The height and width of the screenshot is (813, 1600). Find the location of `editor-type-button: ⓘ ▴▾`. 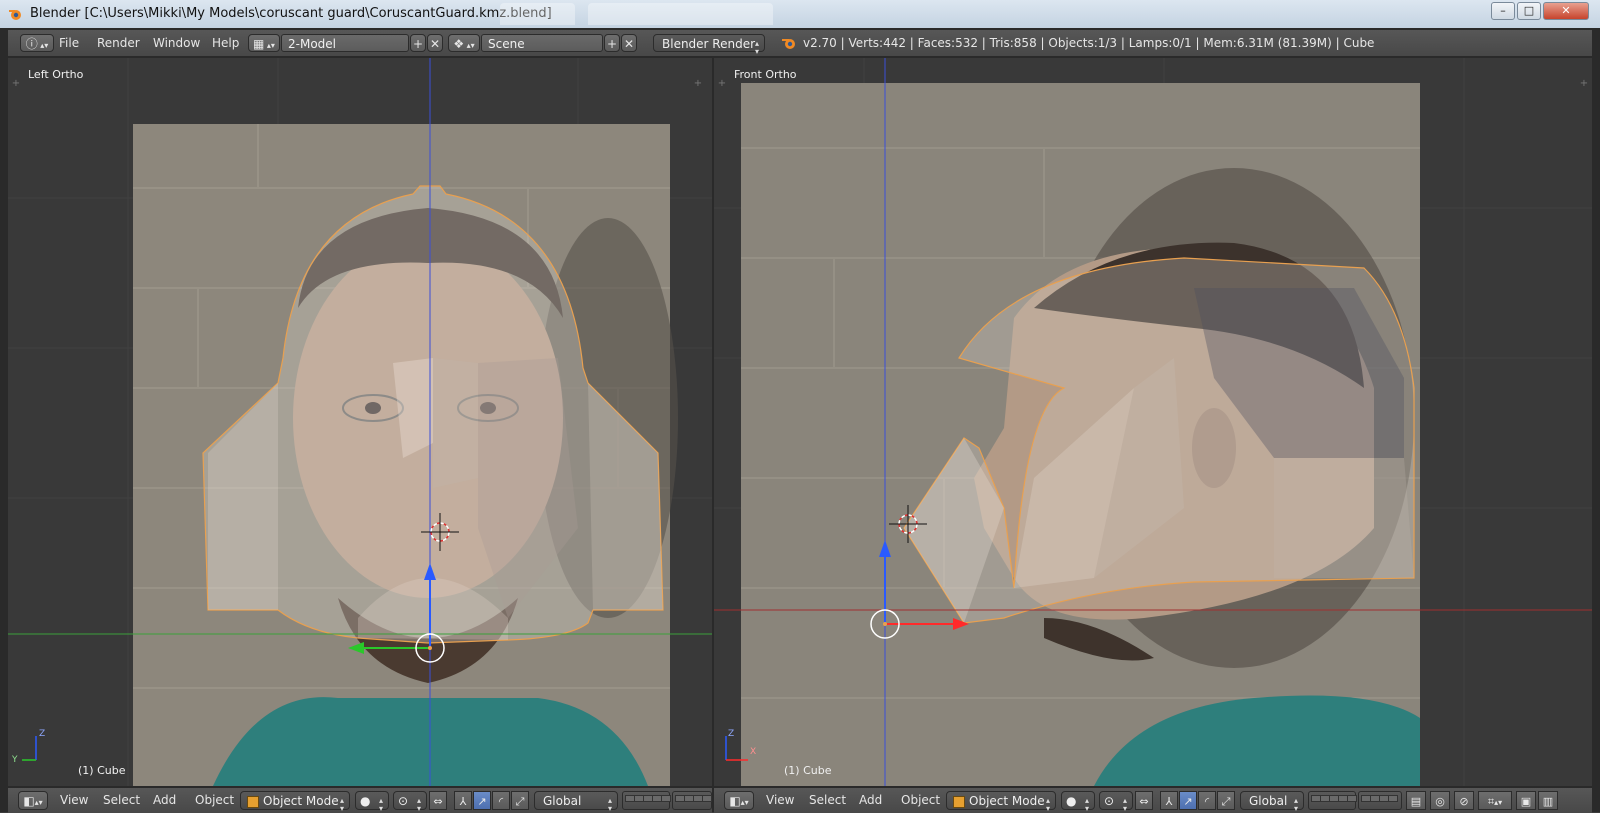

editor-type-button: ⓘ ▴▾ is located at coordinates (37, 43).